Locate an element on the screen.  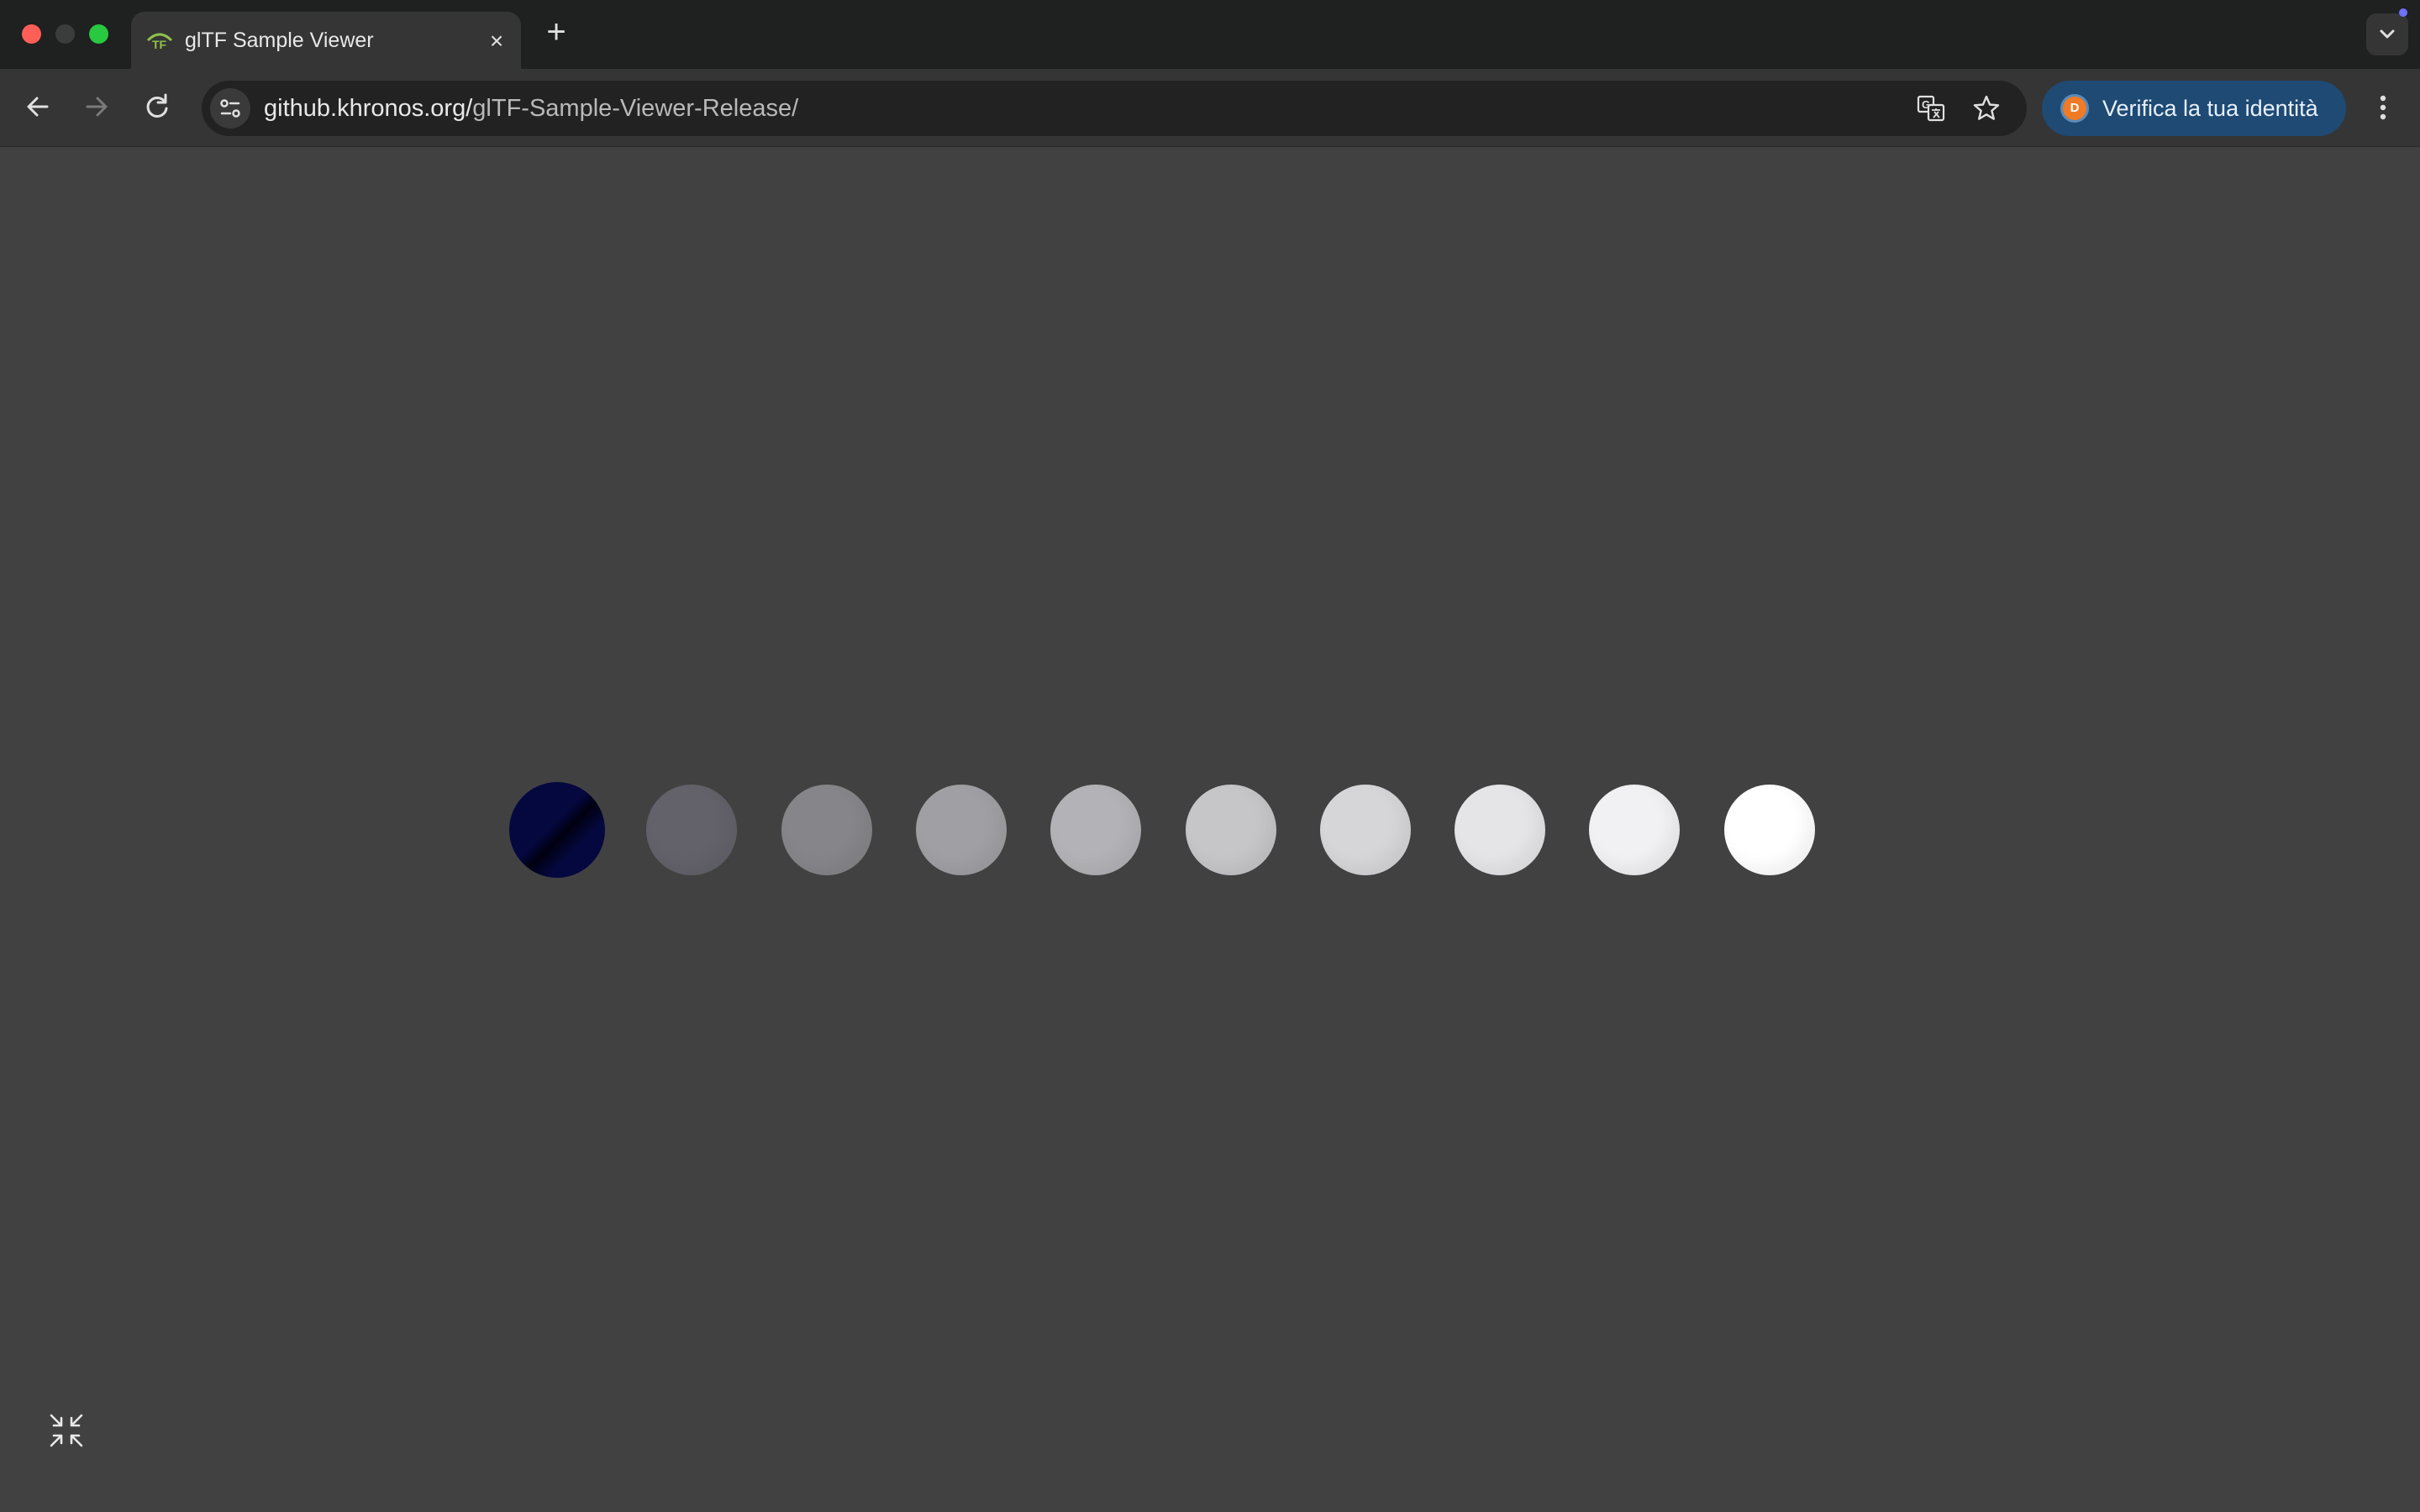
avatar: D is located at coordinates (2074, 108).